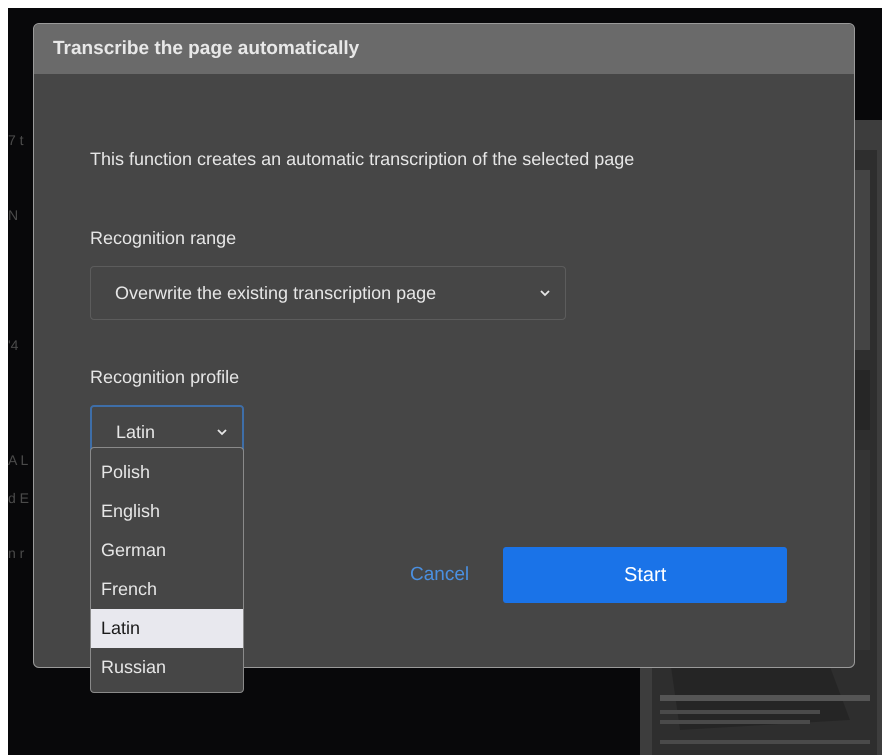 This screenshot has width=882, height=755. I want to click on field-label: Recognition range, so click(164, 238).